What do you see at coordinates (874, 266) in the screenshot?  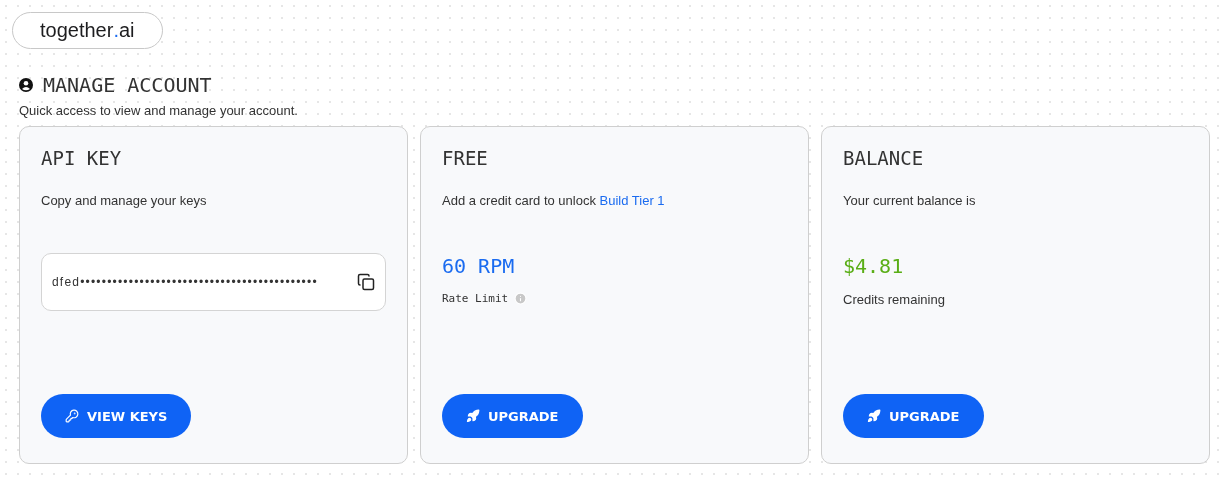 I see `balance-value: $4.81` at bounding box center [874, 266].